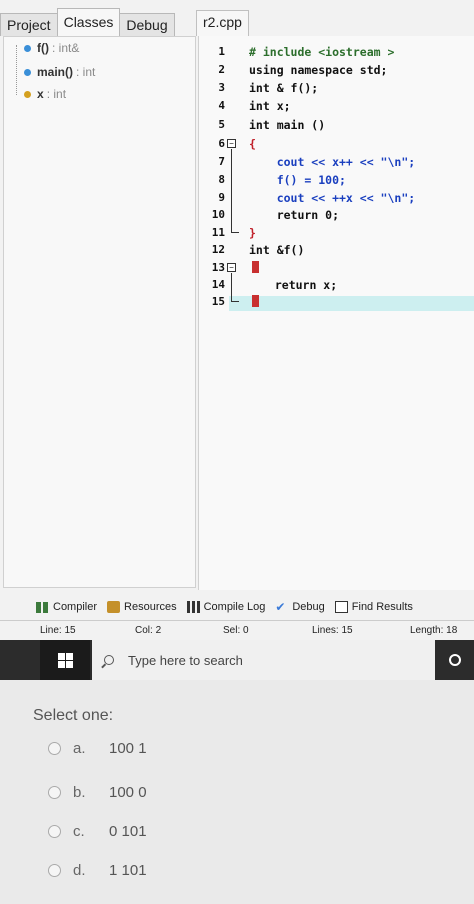 This screenshot has height=904, width=474. What do you see at coordinates (284, 88) in the screenshot?
I see `code-line: int & f();` at bounding box center [284, 88].